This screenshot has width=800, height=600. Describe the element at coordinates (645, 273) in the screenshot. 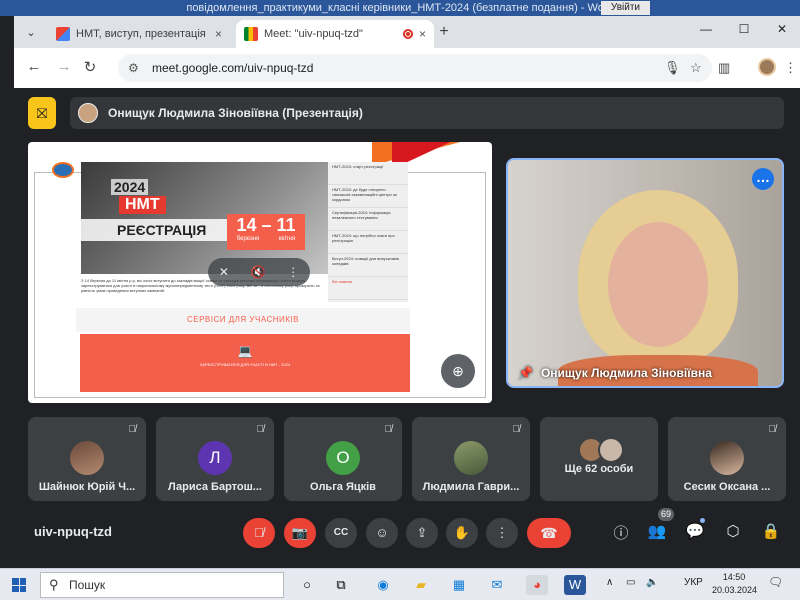

I see `speaker-tile: … 📌 Онищук Людмила Зіновіївна` at that location.